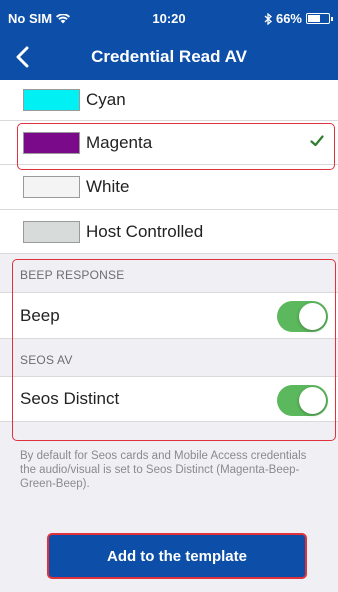 Image resolution: width=338 pixels, height=592 pixels. What do you see at coordinates (40, 315) in the screenshot?
I see `beep-label: Beep` at bounding box center [40, 315].